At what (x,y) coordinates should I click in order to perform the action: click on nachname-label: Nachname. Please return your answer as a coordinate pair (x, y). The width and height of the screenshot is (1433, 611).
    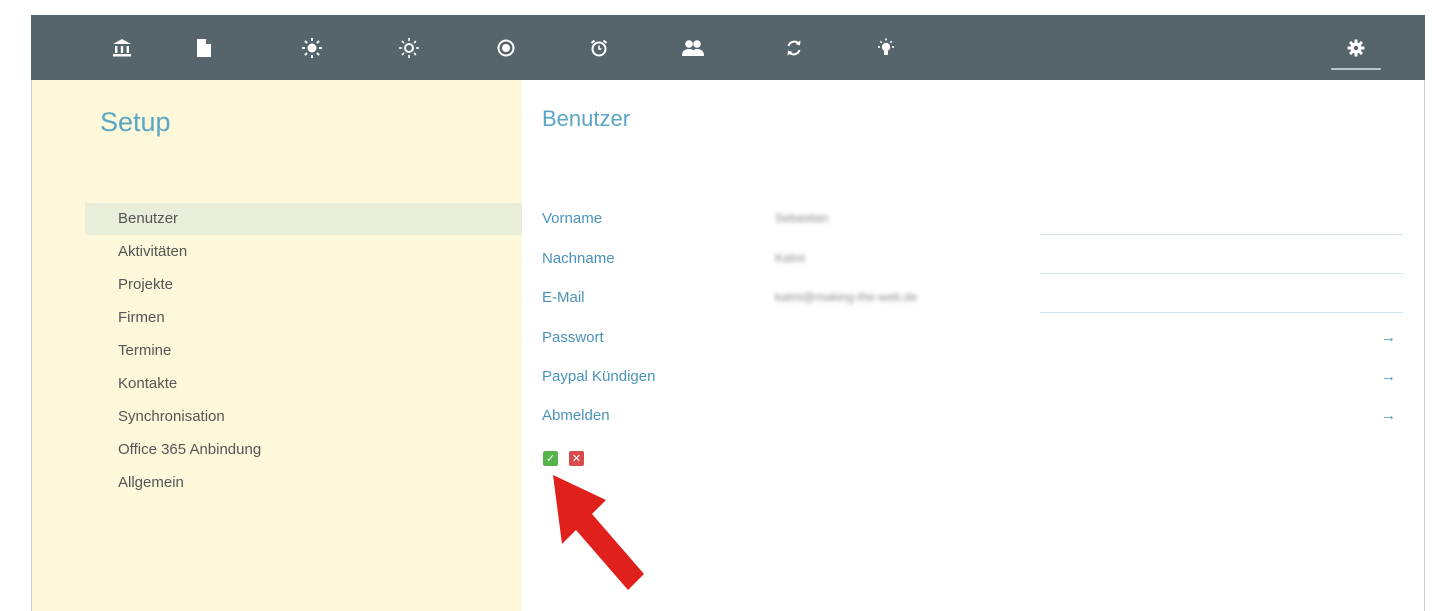
    Looking at the image, I should click on (578, 258).